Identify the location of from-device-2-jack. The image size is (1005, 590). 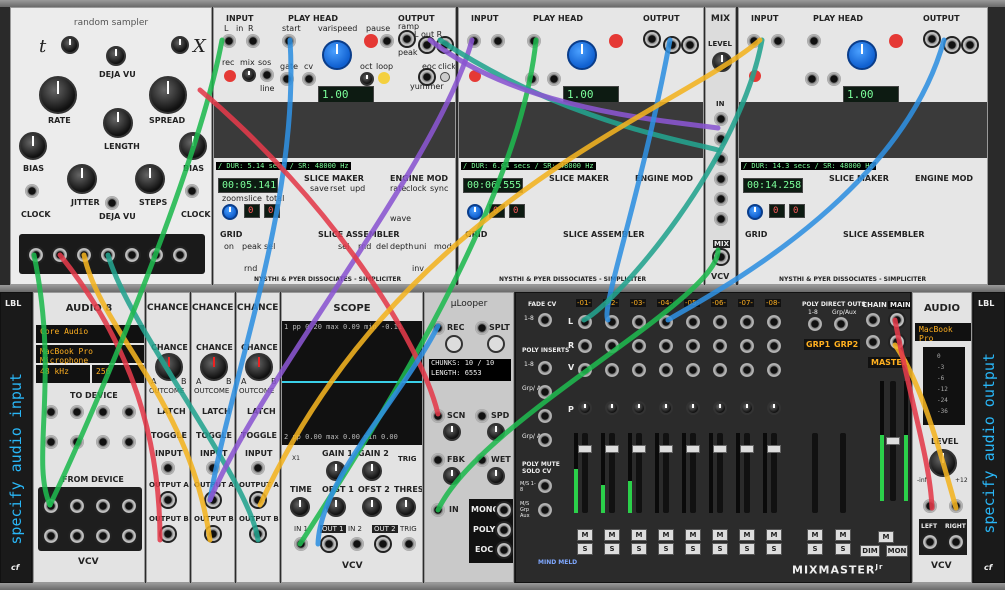
(77, 506).